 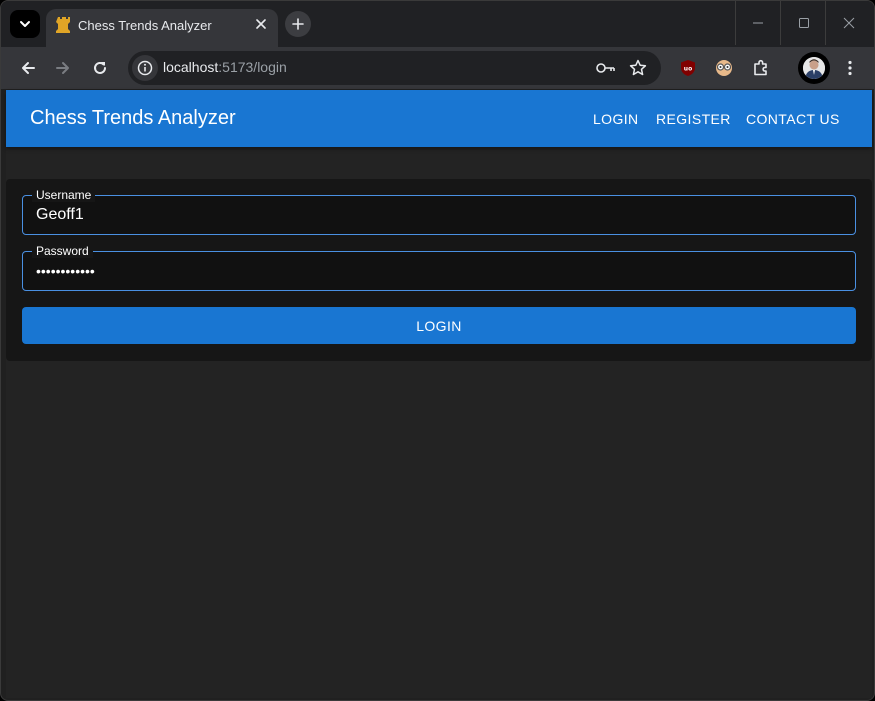 I want to click on tab-search-button, so click(x=25, y=24).